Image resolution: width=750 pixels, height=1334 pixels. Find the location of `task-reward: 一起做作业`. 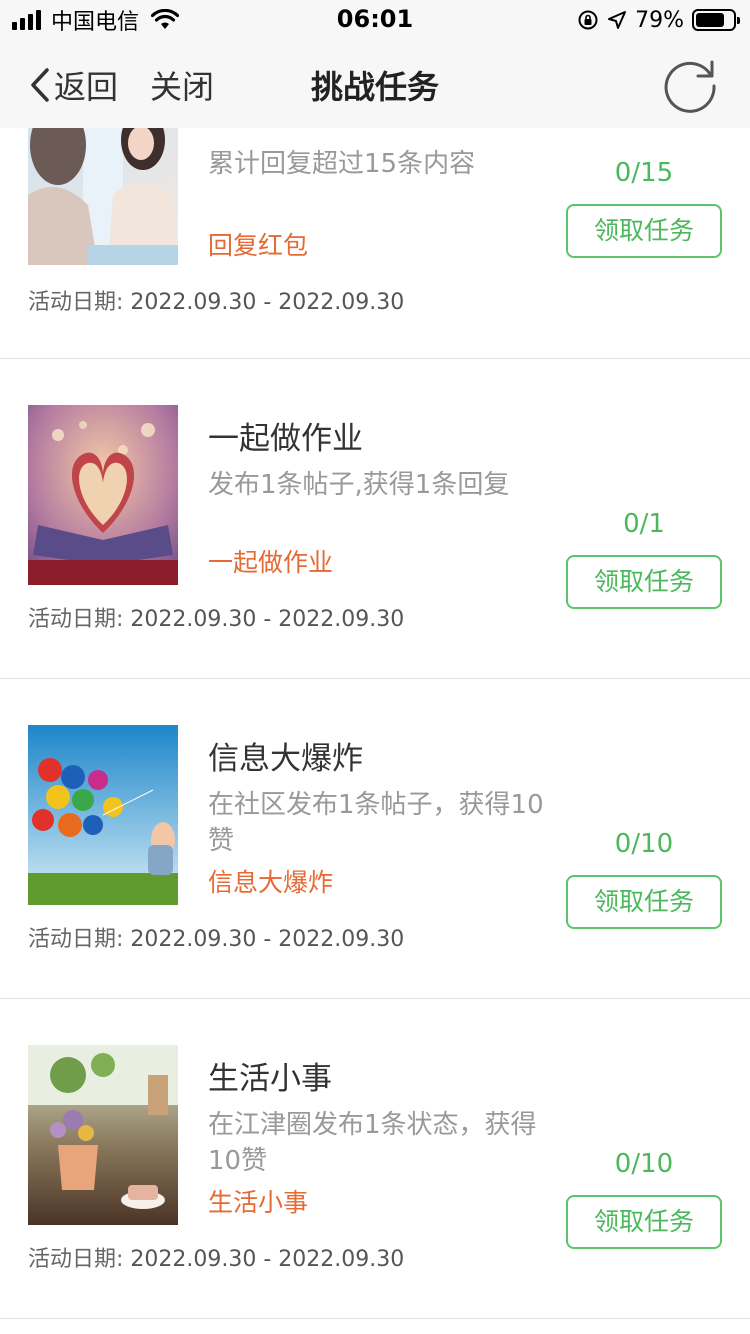

task-reward: 一起做作业 is located at coordinates (271, 562).